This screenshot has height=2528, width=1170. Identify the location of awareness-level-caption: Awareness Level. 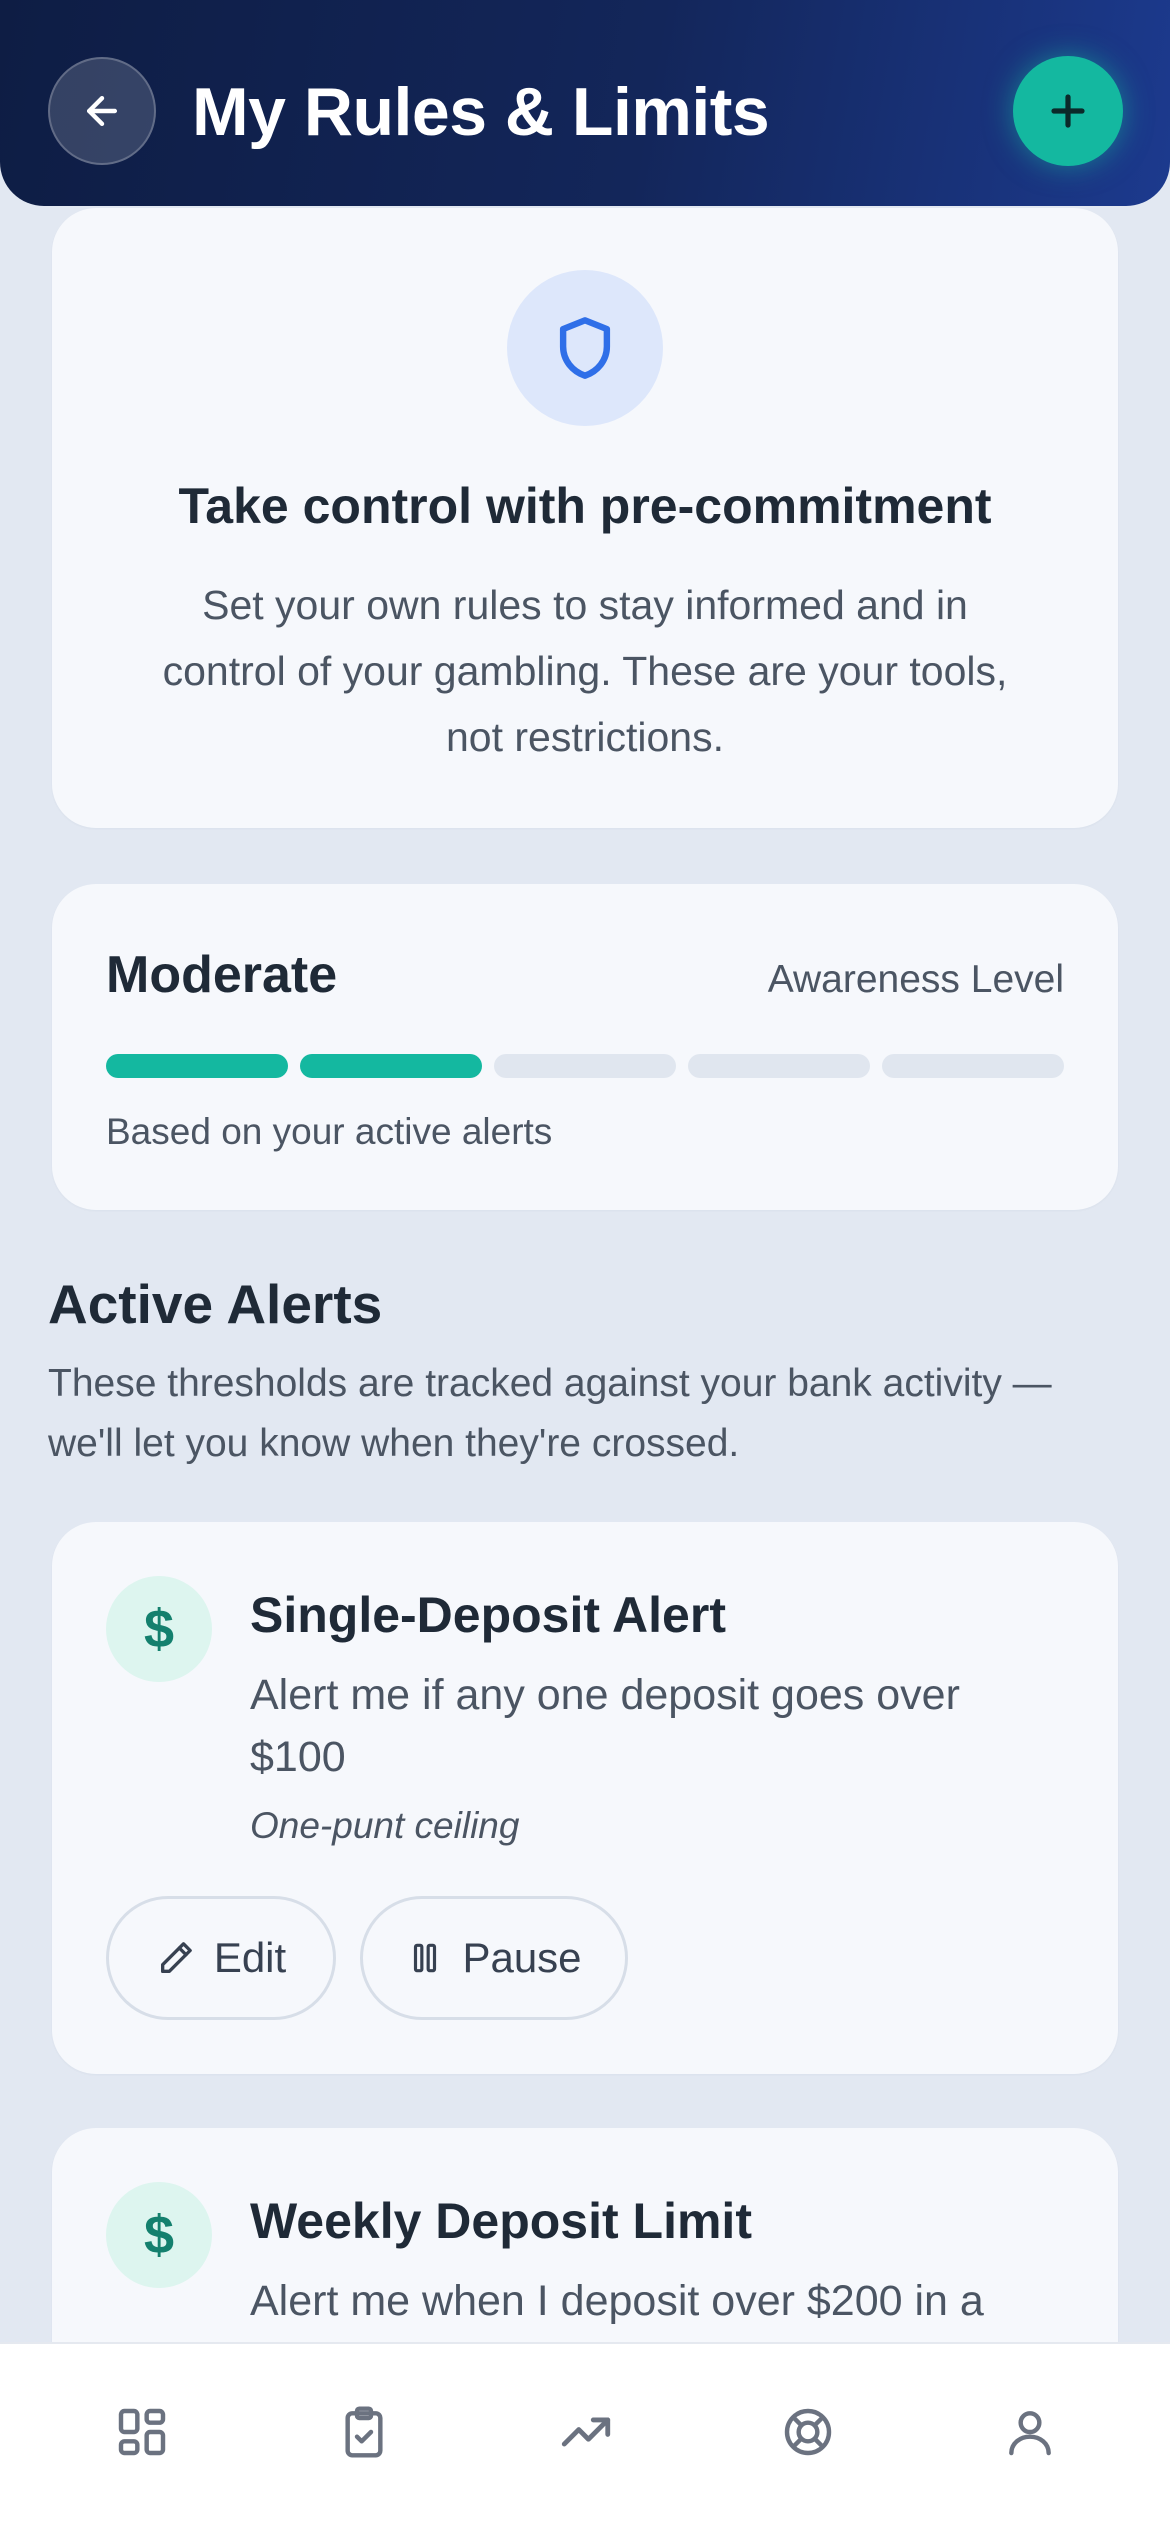
(915, 979).